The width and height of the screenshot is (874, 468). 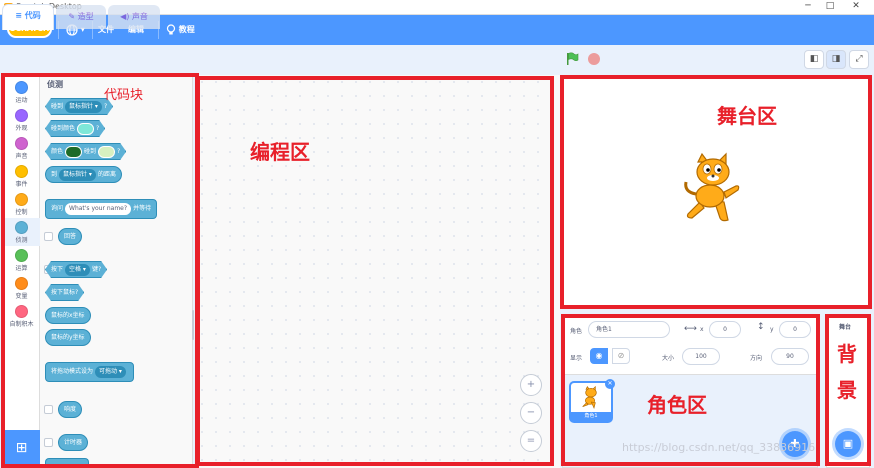 I want to click on key-pressed-block: 按下 空格 ▾ 键?, so click(x=76, y=269).